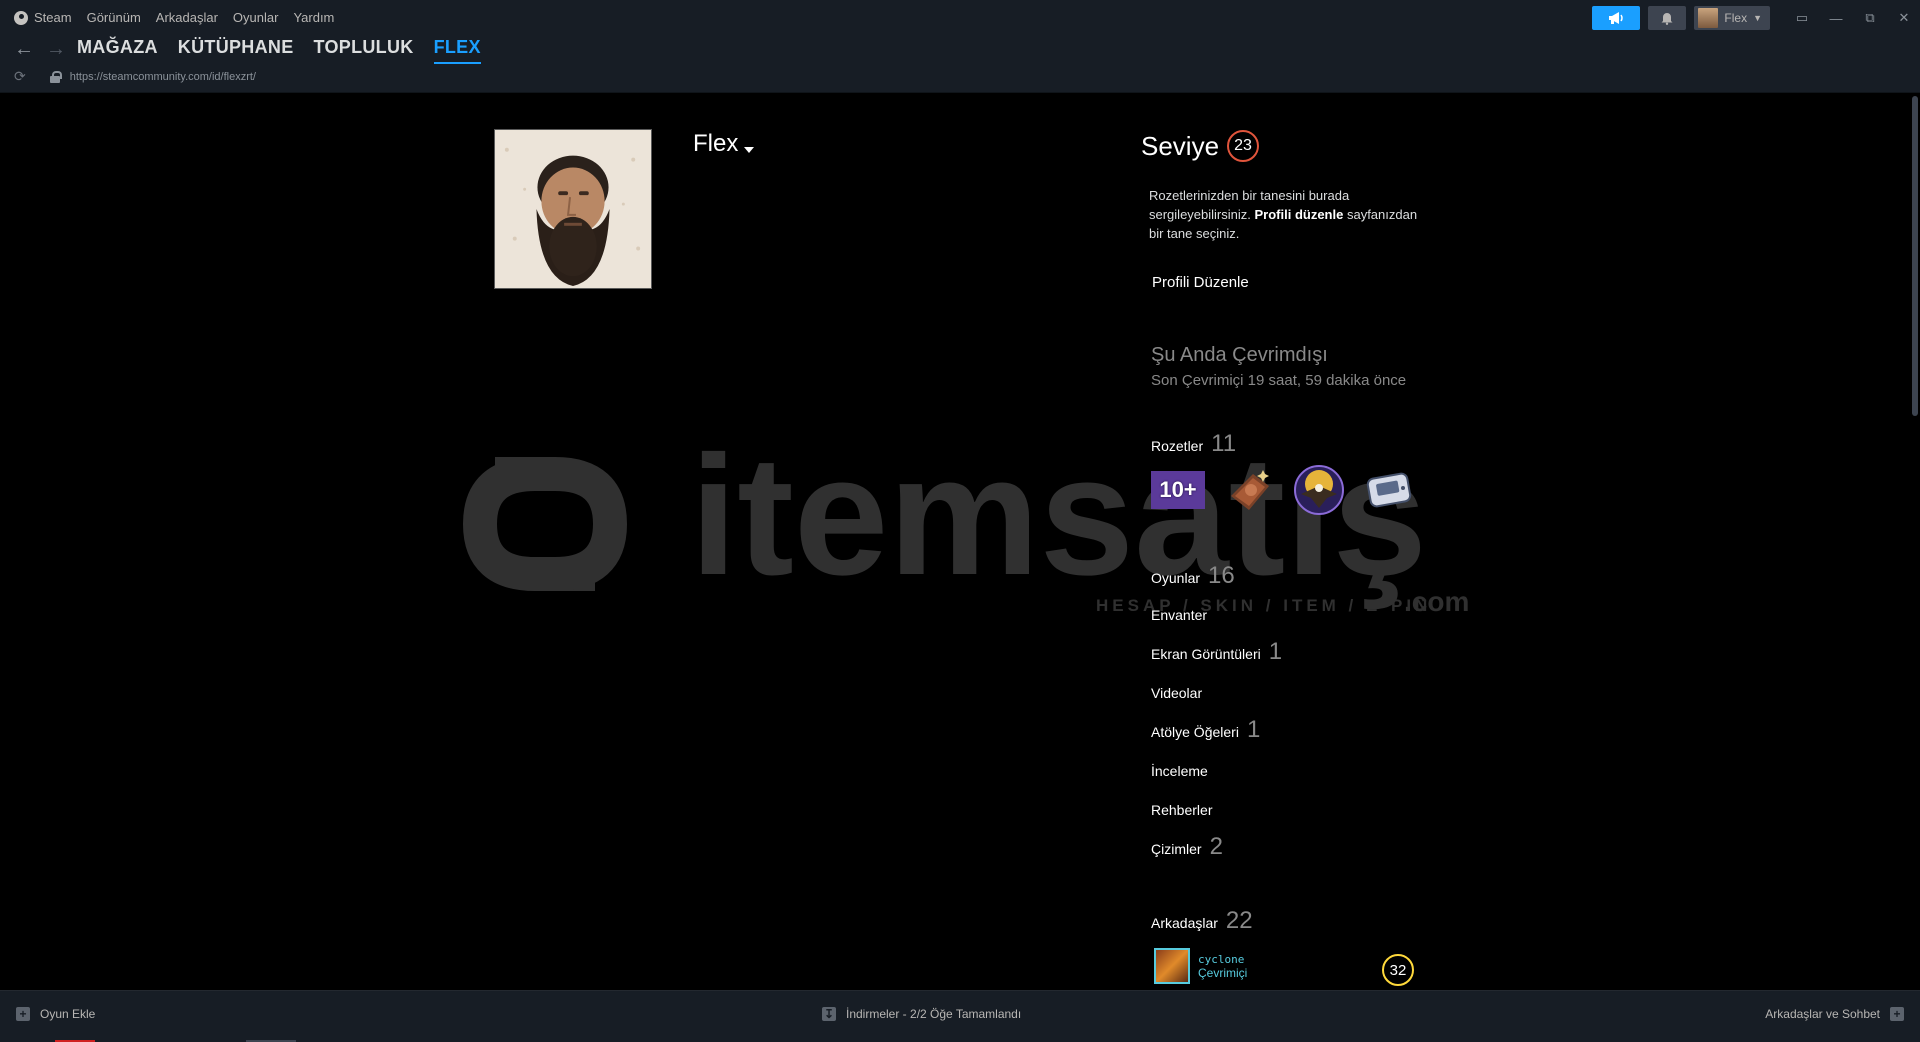 This screenshot has width=1920, height=1042. What do you see at coordinates (55, 76) in the screenshot?
I see `lock-icon` at bounding box center [55, 76].